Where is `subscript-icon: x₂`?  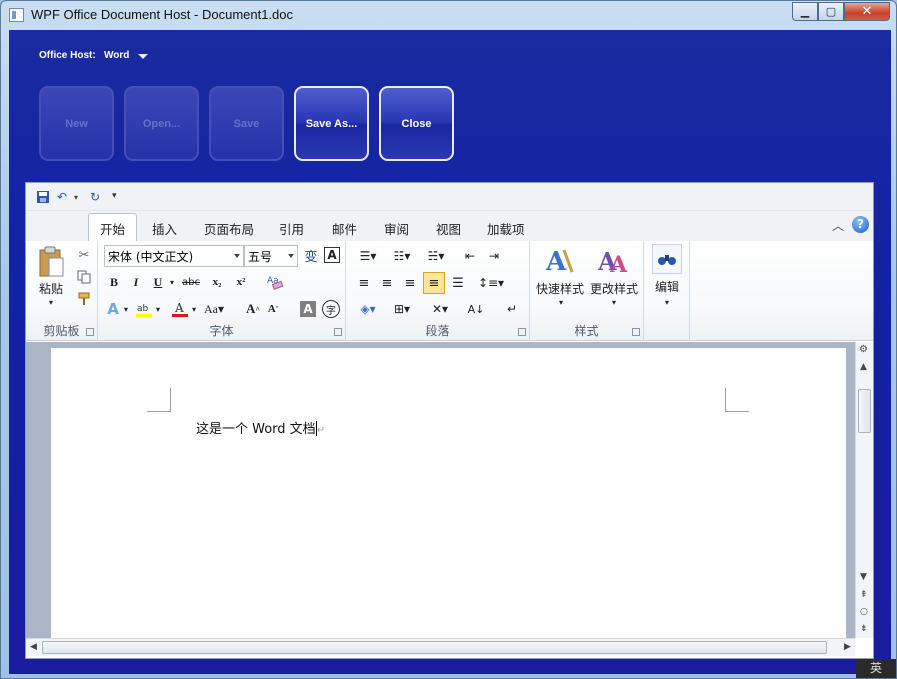
subscript-icon: x₂ is located at coordinates (217, 282).